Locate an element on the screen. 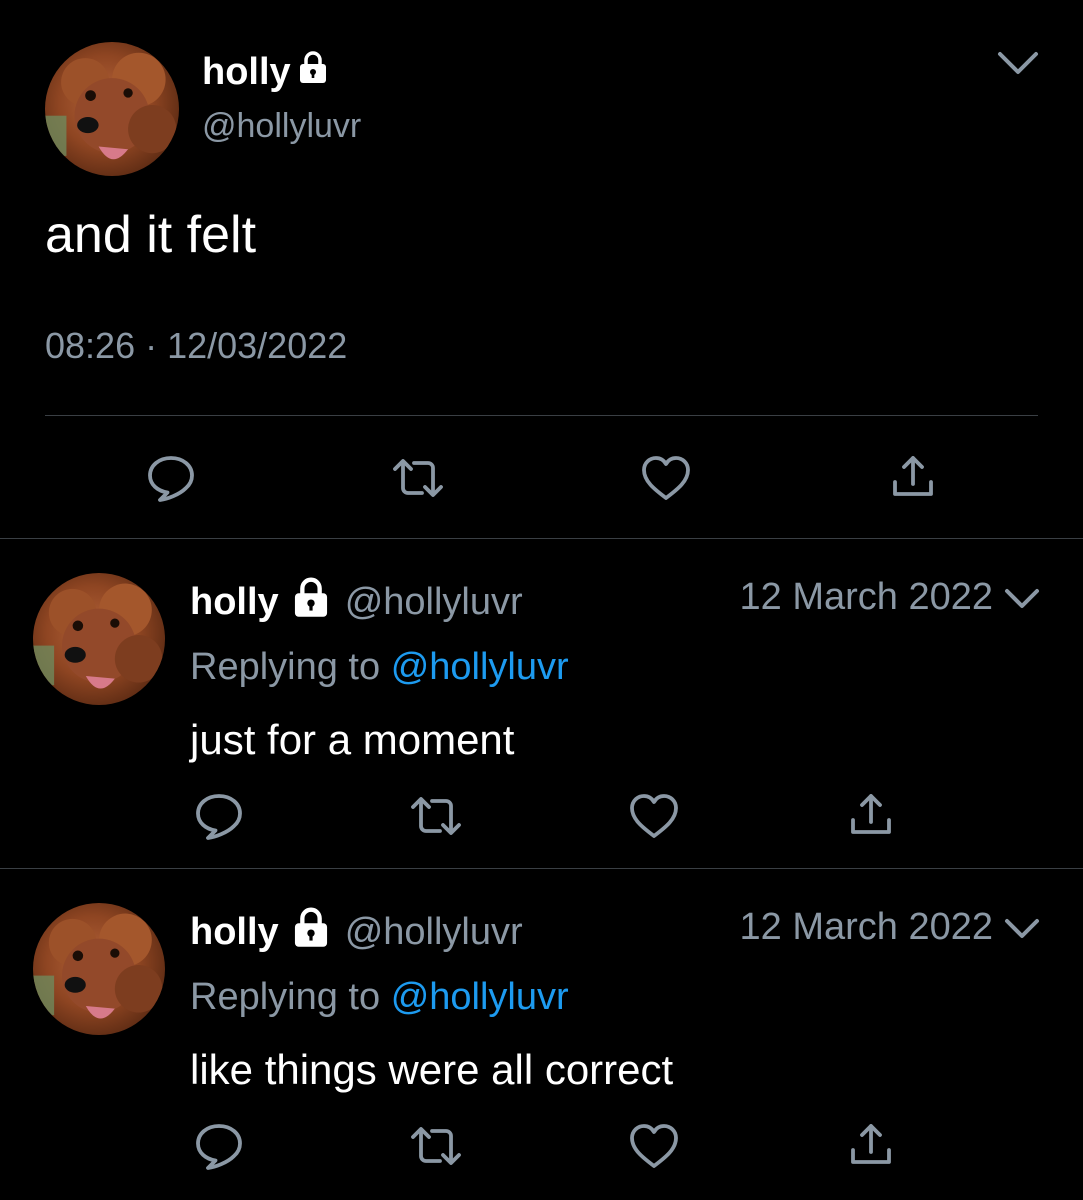  tweet-text: just for a moment is located at coordinates (352, 739).